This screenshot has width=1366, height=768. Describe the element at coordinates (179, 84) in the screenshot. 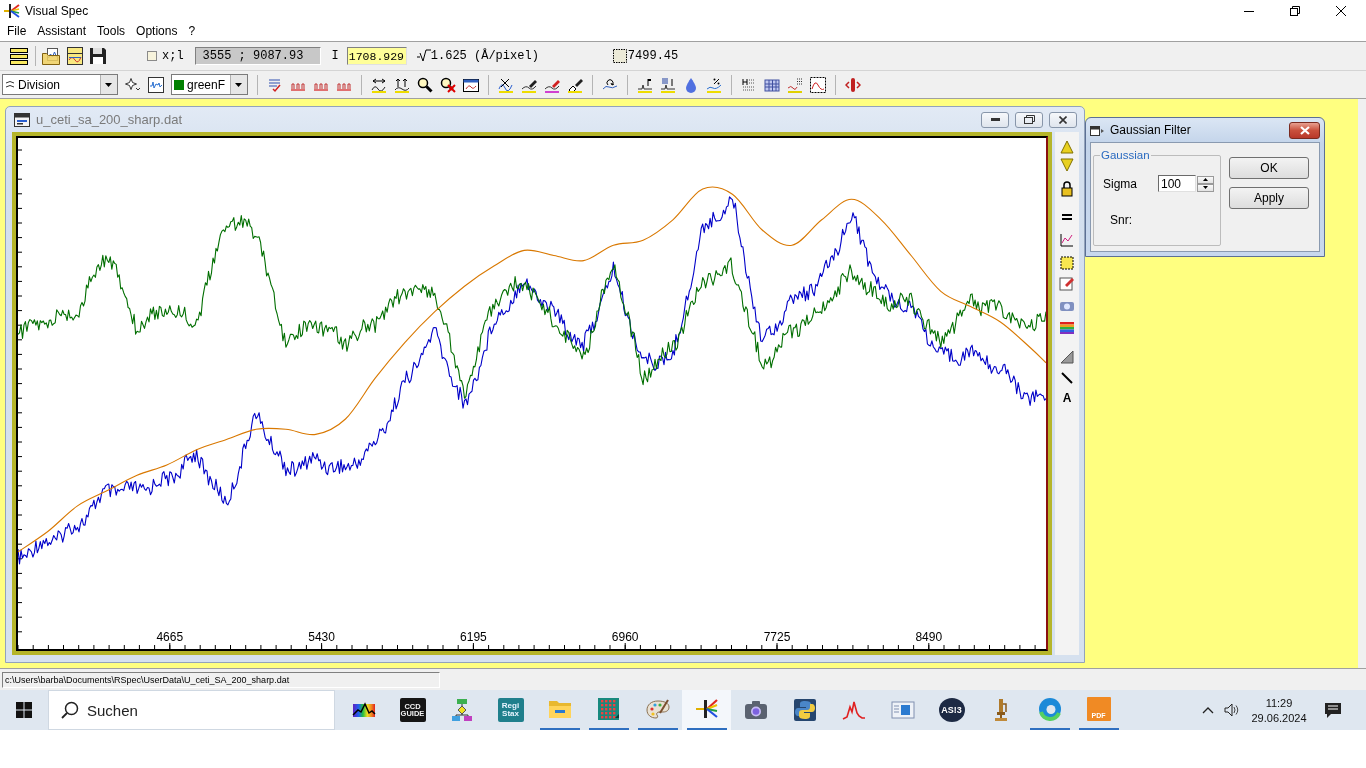

I see `color-swatch-icon` at that location.